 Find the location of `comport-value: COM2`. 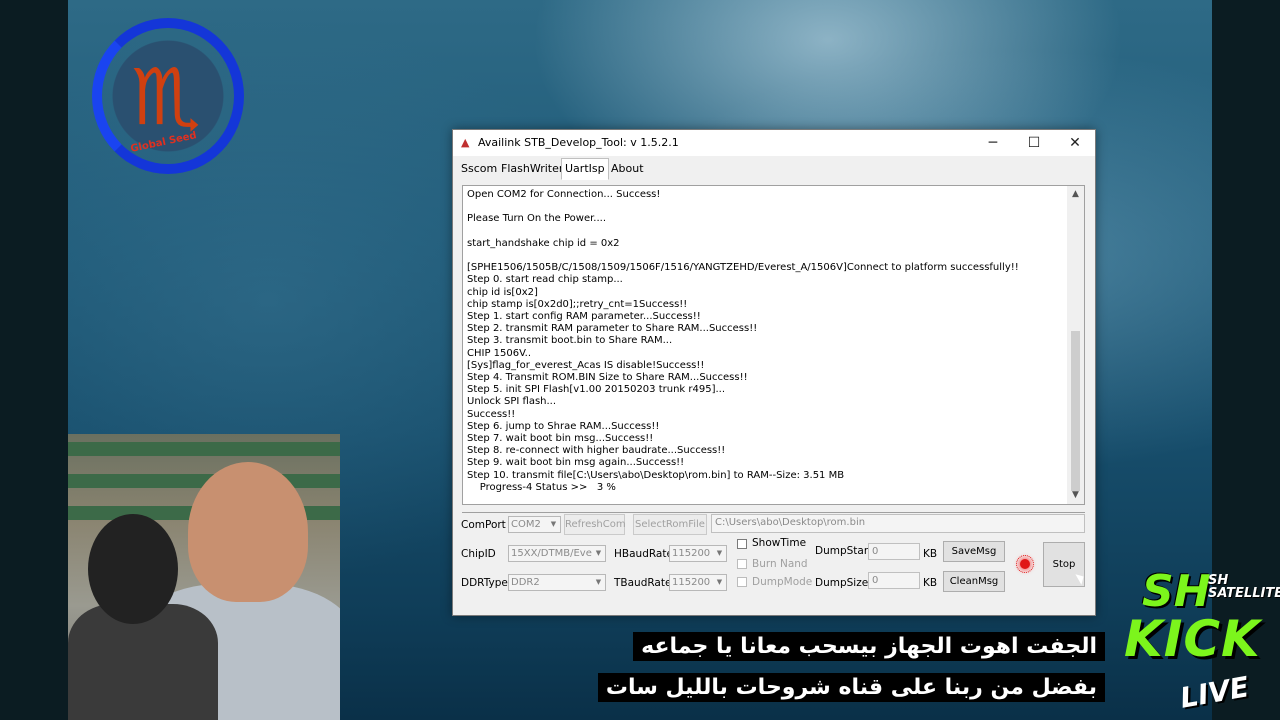

comport-value: COM2 is located at coordinates (526, 524).